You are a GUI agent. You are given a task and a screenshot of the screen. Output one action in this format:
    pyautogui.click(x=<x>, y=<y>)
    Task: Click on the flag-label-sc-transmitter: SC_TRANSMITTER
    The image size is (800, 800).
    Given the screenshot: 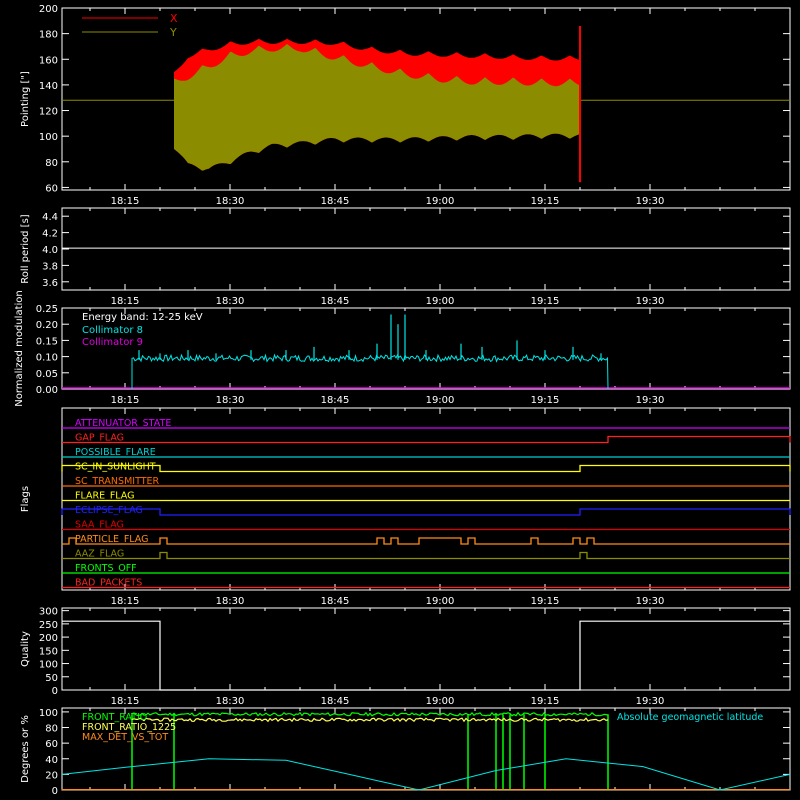 What is the action you would take?
    pyautogui.click(x=117, y=481)
    